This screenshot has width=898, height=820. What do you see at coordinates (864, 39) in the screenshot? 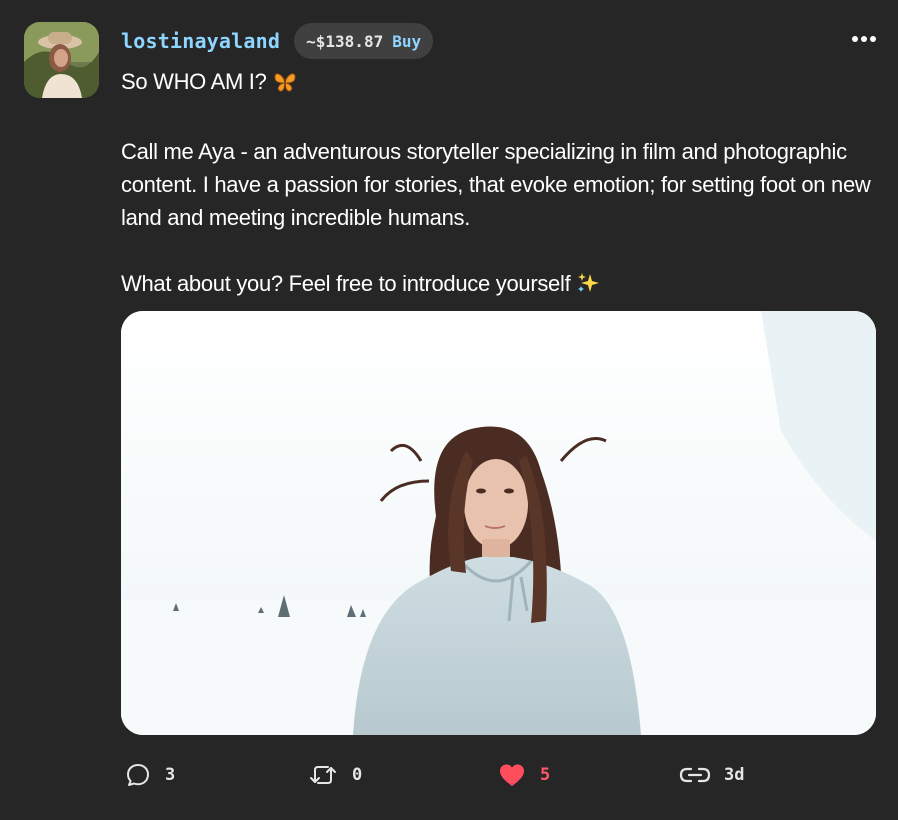
I see `more-options-icon` at bounding box center [864, 39].